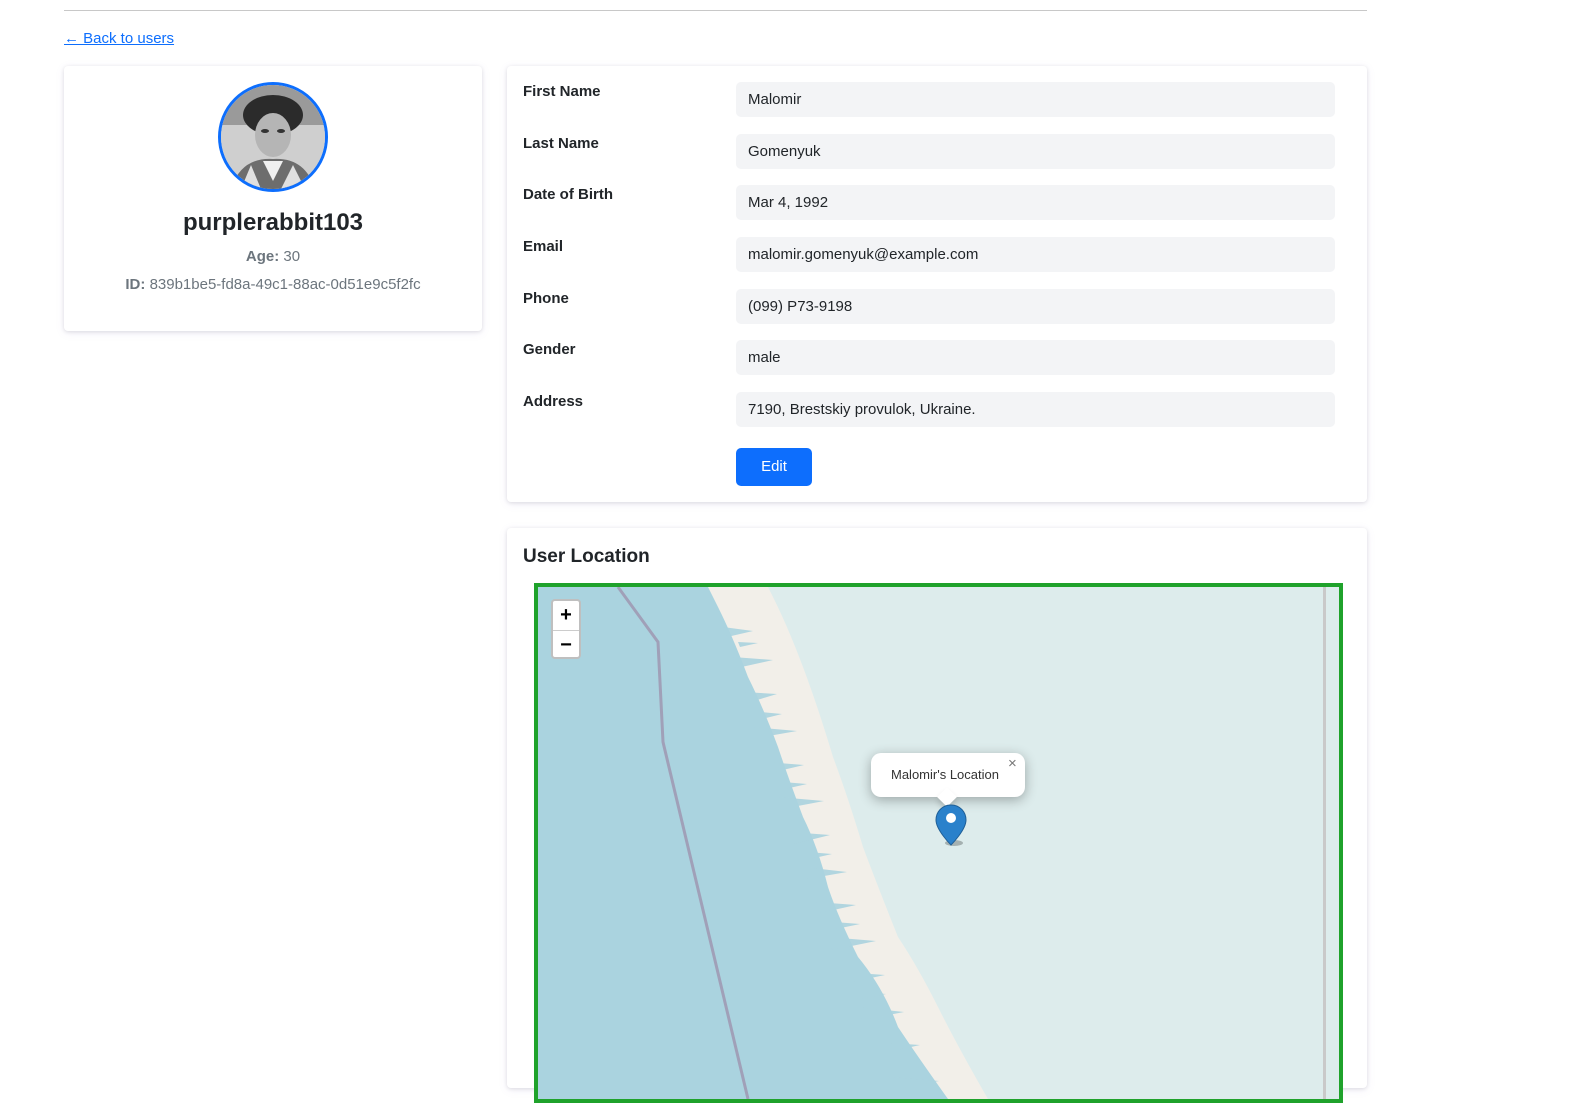 Image resolution: width=1580 pixels, height=1103 pixels. What do you see at coordinates (774, 467) in the screenshot?
I see `edit-button: Edit` at bounding box center [774, 467].